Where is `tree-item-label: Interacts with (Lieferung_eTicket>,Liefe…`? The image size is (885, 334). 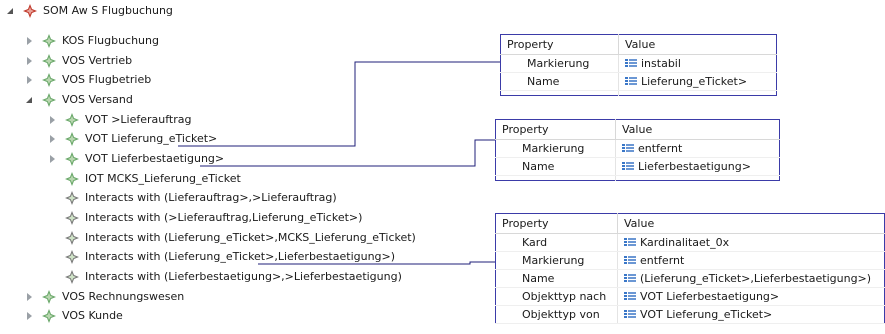
tree-item-label: Interacts with (Lieferung_eTicket>,Liefe… is located at coordinates (240, 256).